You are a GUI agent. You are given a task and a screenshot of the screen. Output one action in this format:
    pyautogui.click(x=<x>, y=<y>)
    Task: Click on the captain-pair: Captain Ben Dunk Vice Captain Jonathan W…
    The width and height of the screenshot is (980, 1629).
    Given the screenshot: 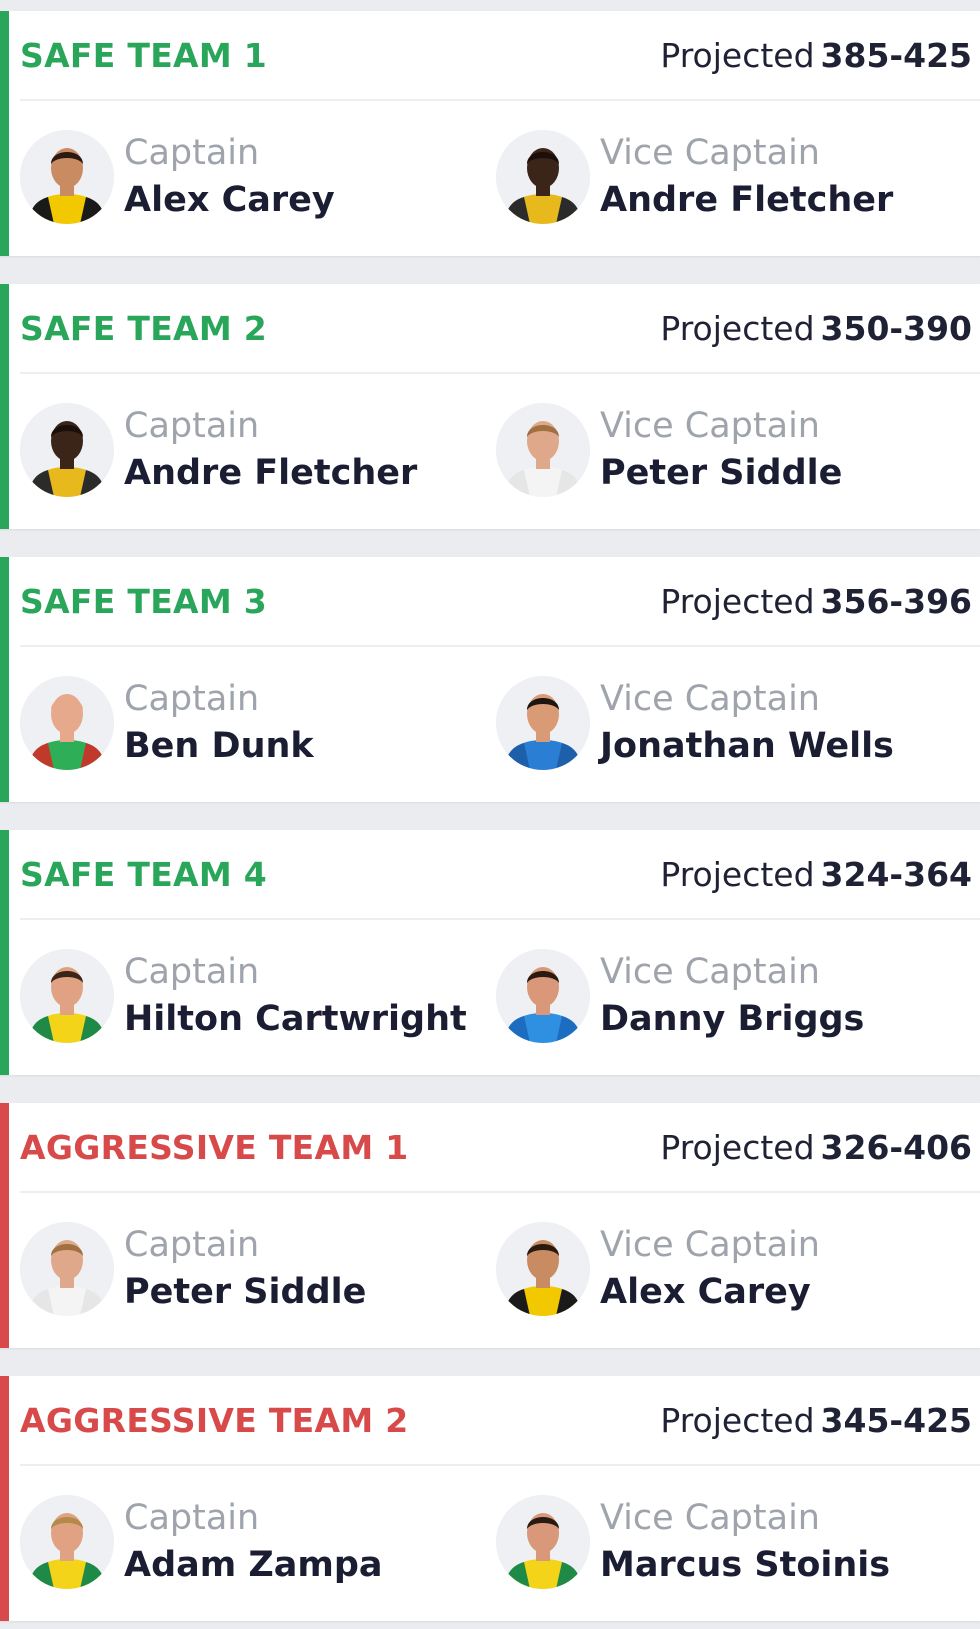 What is the action you would take?
    pyautogui.click(x=500, y=723)
    